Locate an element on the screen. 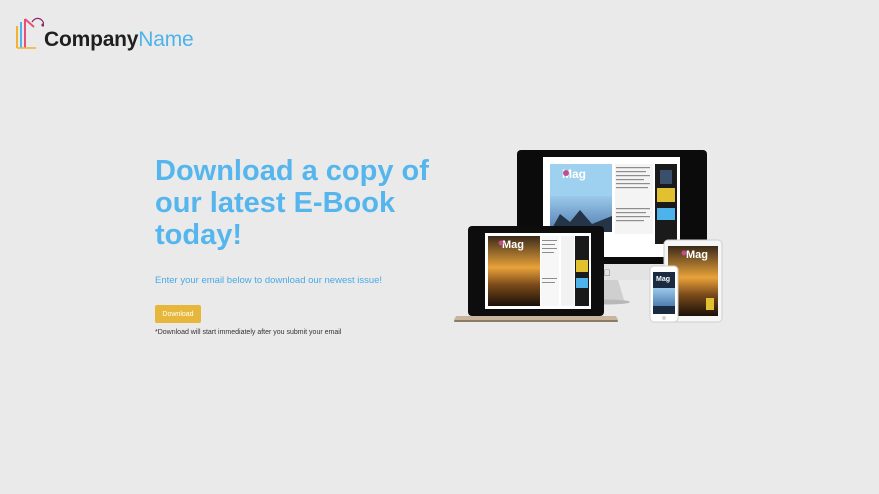 This screenshot has height=494, width=879. logo-text: CompanyName is located at coordinates (119, 40).